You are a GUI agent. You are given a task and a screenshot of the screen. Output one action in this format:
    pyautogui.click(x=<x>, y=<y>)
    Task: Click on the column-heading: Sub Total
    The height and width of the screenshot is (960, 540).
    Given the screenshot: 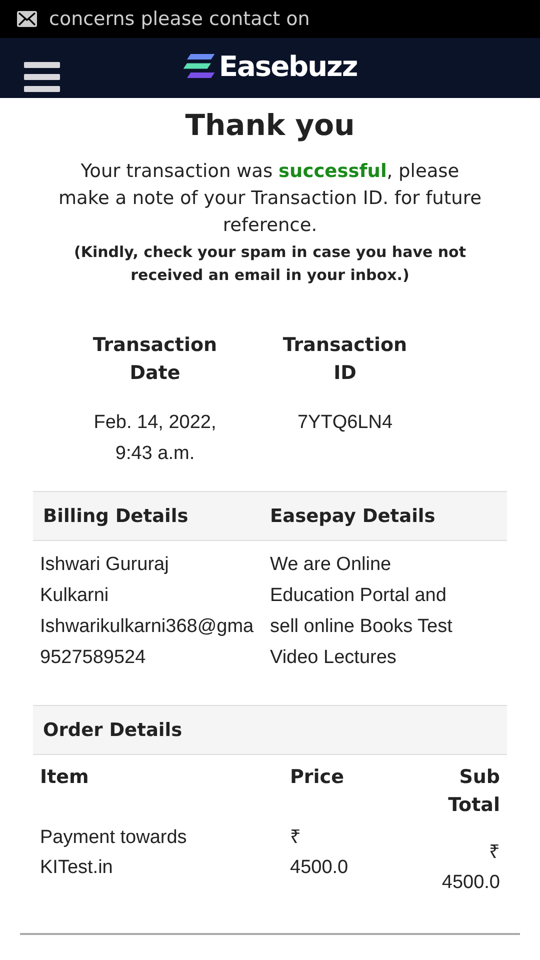 What is the action you would take?
    pyautogui.click(x=473, y=791)
    